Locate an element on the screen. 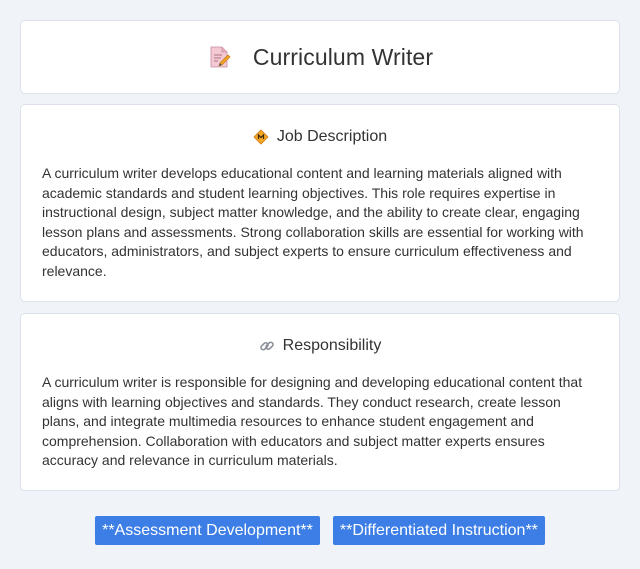 This screenshot has height=569, width=640. link-icon is located at coordinates (267, 346).